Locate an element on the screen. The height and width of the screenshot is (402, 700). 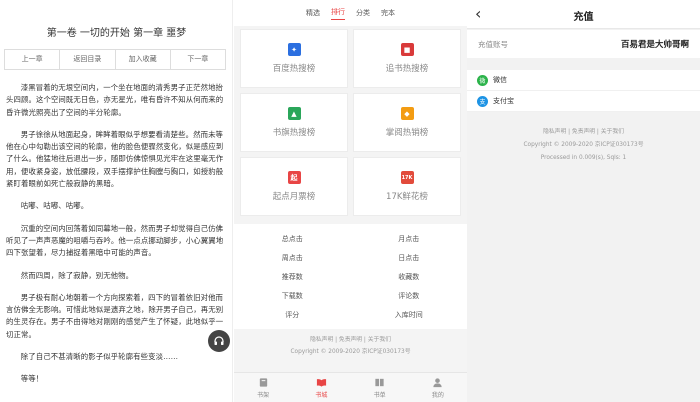
next-chapter-button: 下一章 is located at coordinates (198, 59).